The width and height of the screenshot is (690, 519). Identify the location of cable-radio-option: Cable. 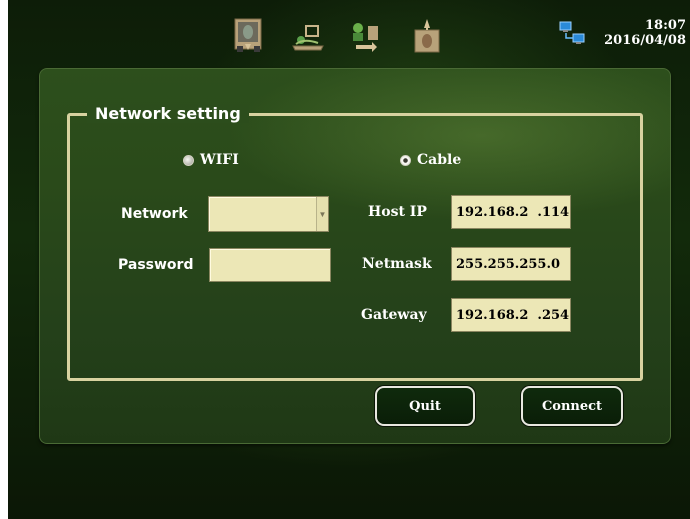
(430, 160).